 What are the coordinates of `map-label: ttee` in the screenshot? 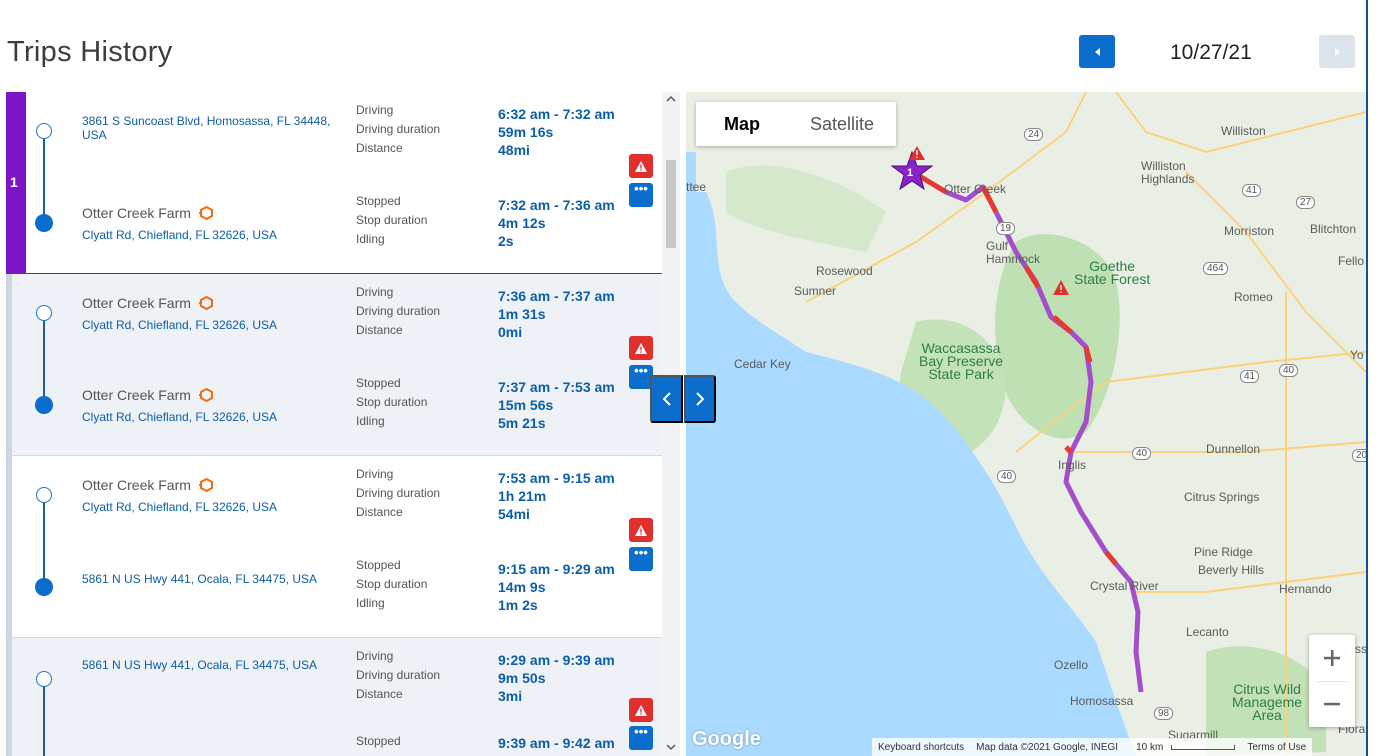 It's located at (696, 187).